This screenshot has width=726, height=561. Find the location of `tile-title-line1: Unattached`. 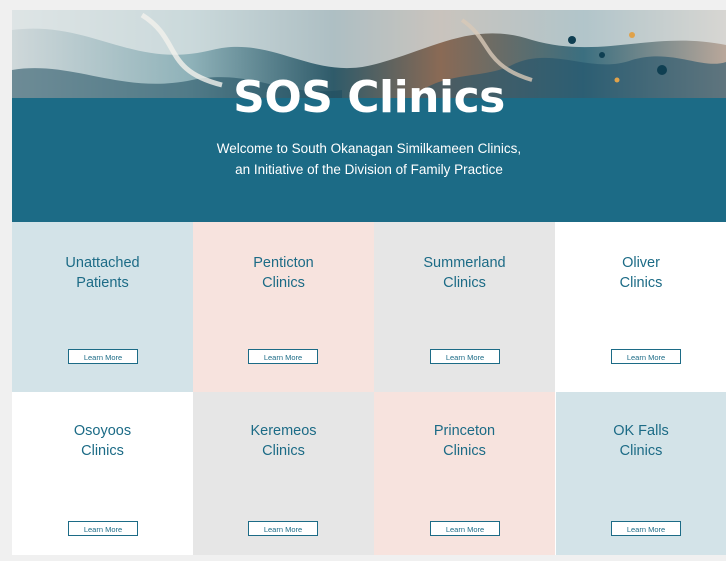

tile-title-line1: Unattached is located at coordinates (102, 263).